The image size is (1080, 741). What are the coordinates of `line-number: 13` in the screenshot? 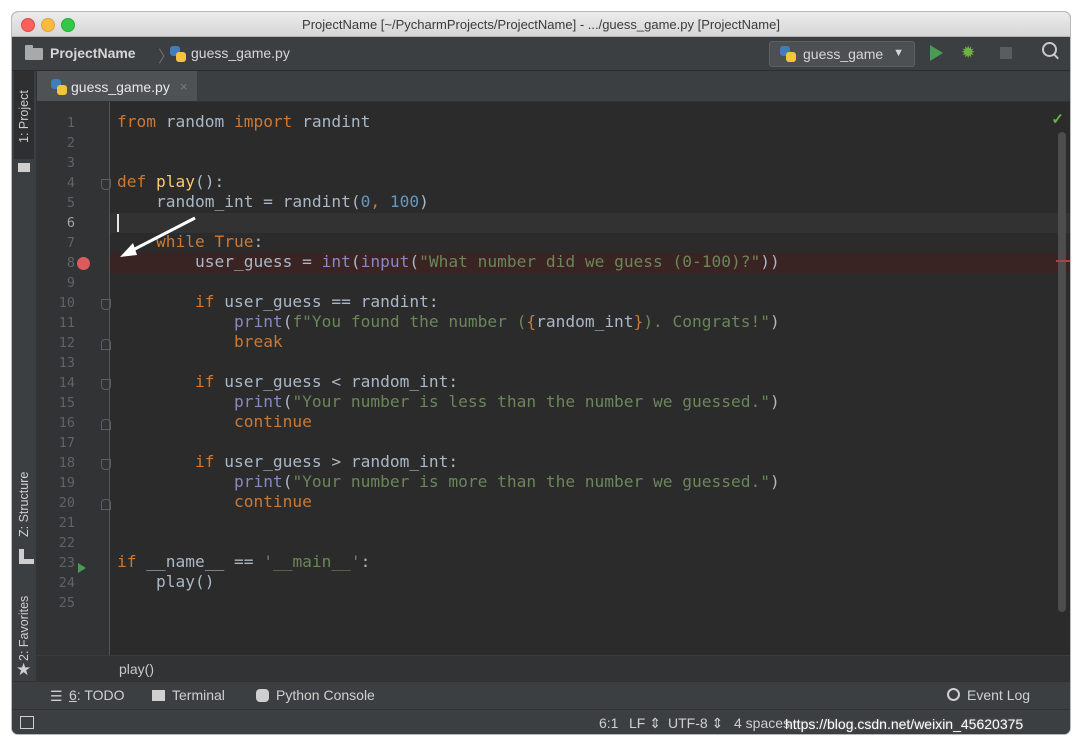 It's located at (66, 363).